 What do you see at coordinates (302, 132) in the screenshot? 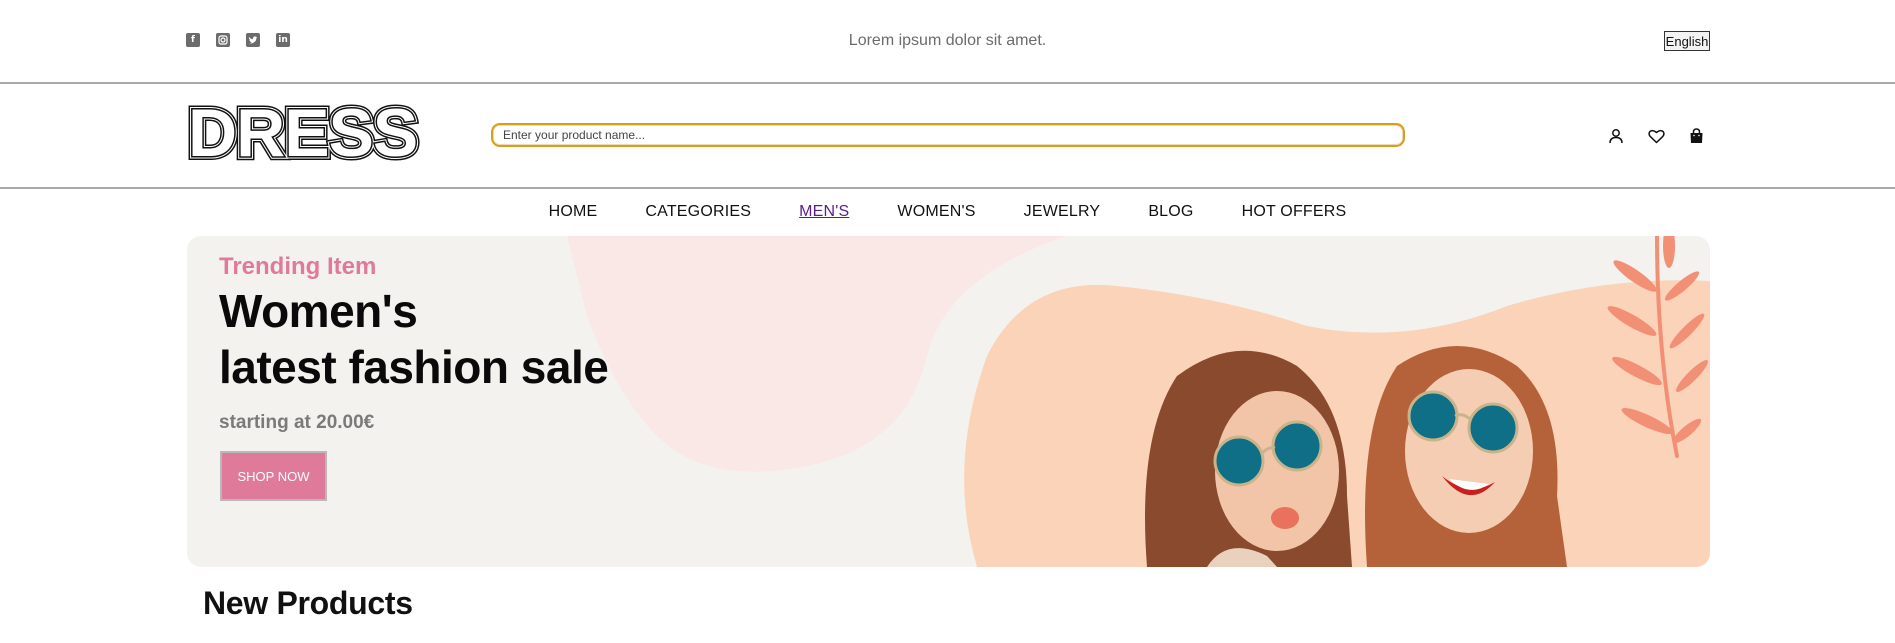
I see `svg-text: DRESS` at bounding box center [302, 132].